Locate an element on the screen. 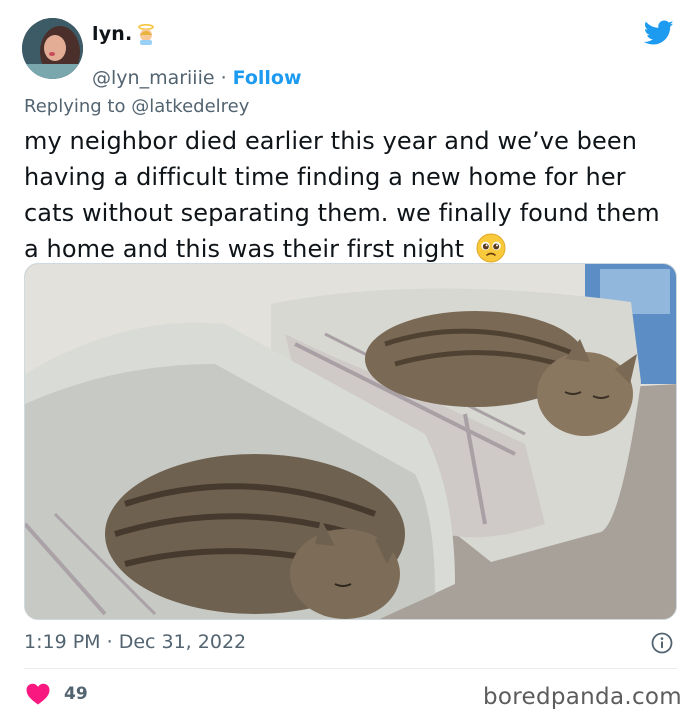 This screenshot has height=722, width=700. tweet-time: 1:19 PM is located at coordinates (62, 642).